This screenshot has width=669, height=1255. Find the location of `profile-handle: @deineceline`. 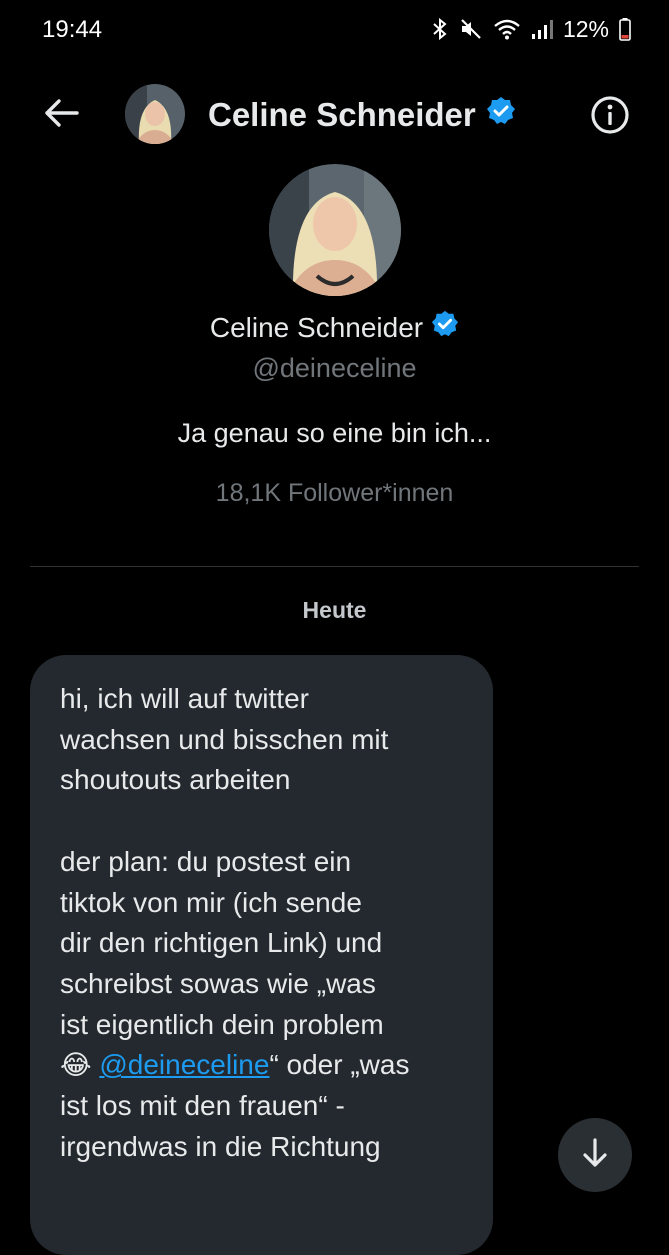

profile-handle: @deineceline is located at coordinates (334, 368).